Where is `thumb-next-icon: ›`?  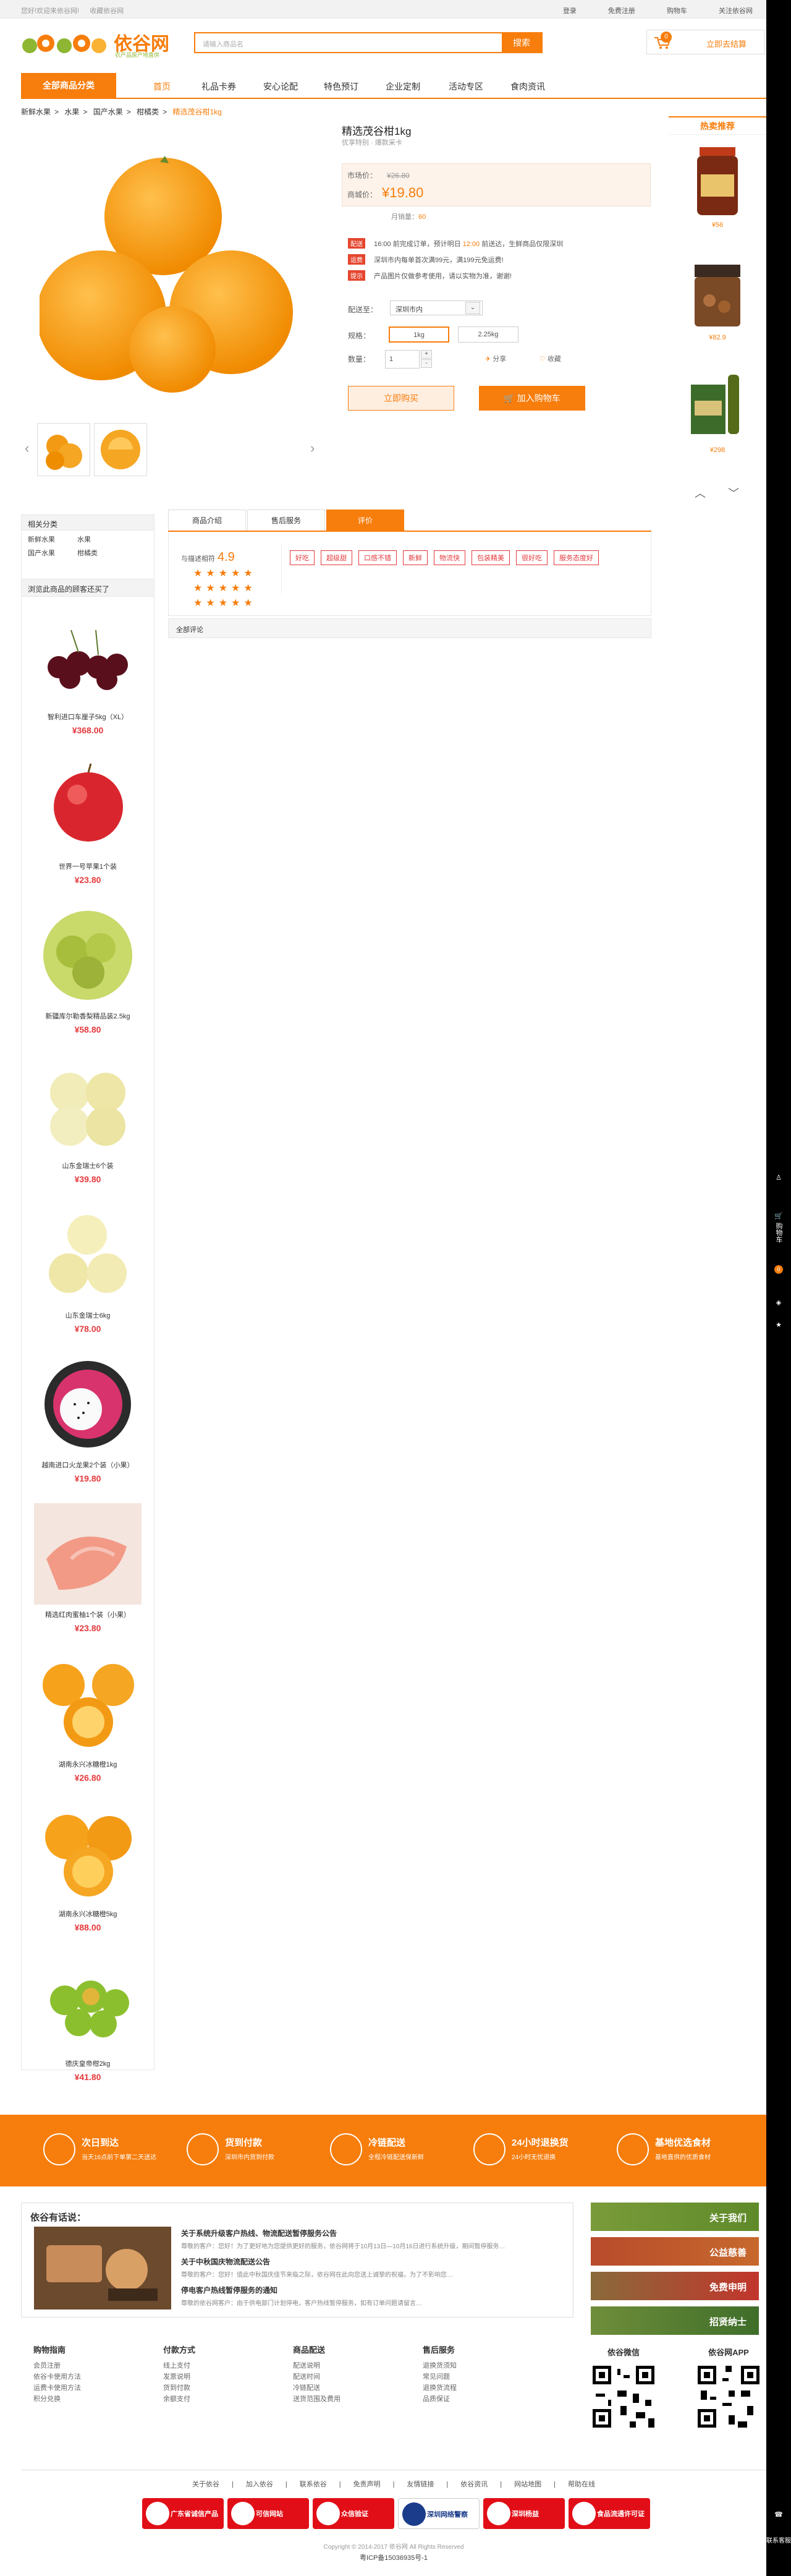 thumb-next-icon: › is located at coordinates (312, 448).